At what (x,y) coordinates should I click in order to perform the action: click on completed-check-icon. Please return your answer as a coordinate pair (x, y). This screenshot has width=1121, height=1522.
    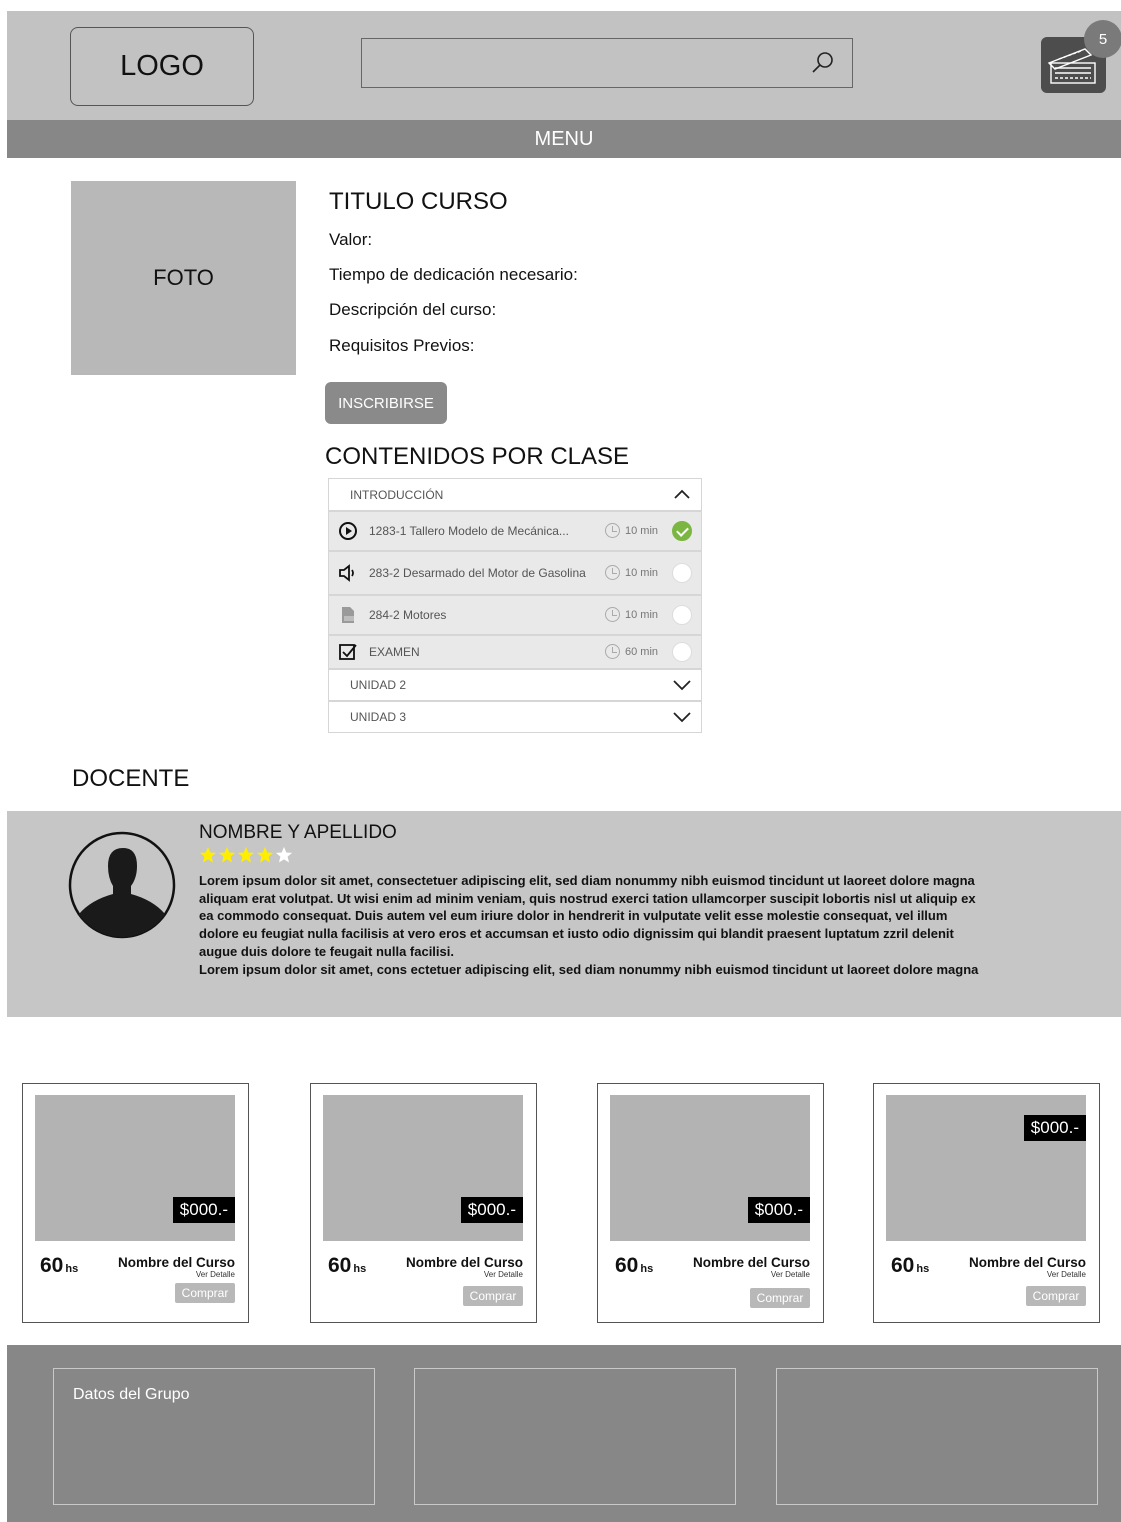
    Looking at the image, I should click on (682, 531).